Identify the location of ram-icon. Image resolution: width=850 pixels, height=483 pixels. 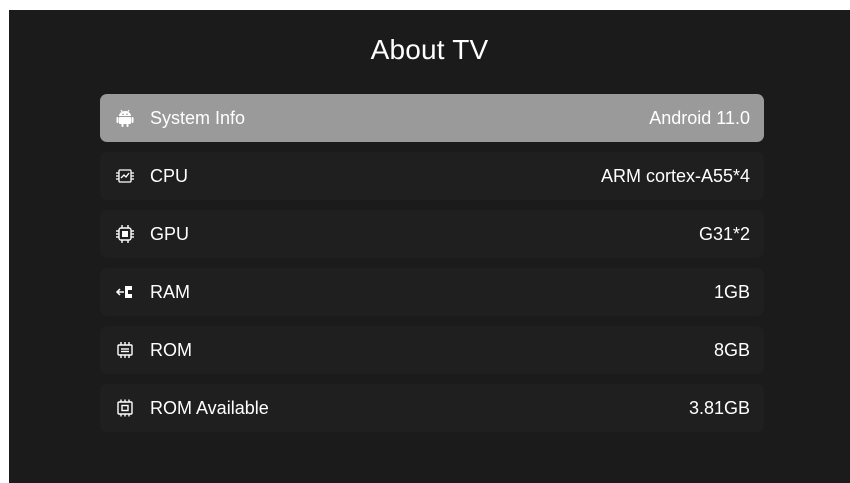
(125, 292).